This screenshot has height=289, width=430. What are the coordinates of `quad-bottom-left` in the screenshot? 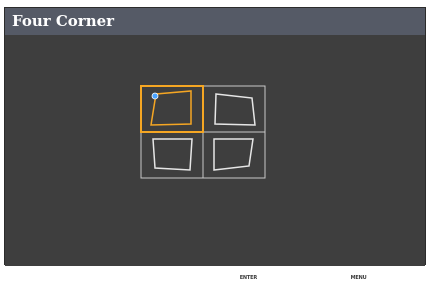 It's located at (172, 154).